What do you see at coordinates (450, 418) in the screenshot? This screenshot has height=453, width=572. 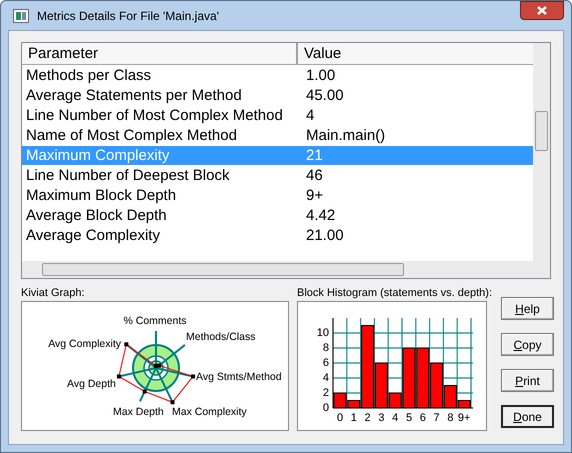 I see `x-tick-label: 8` at bounding box center [450, 418].